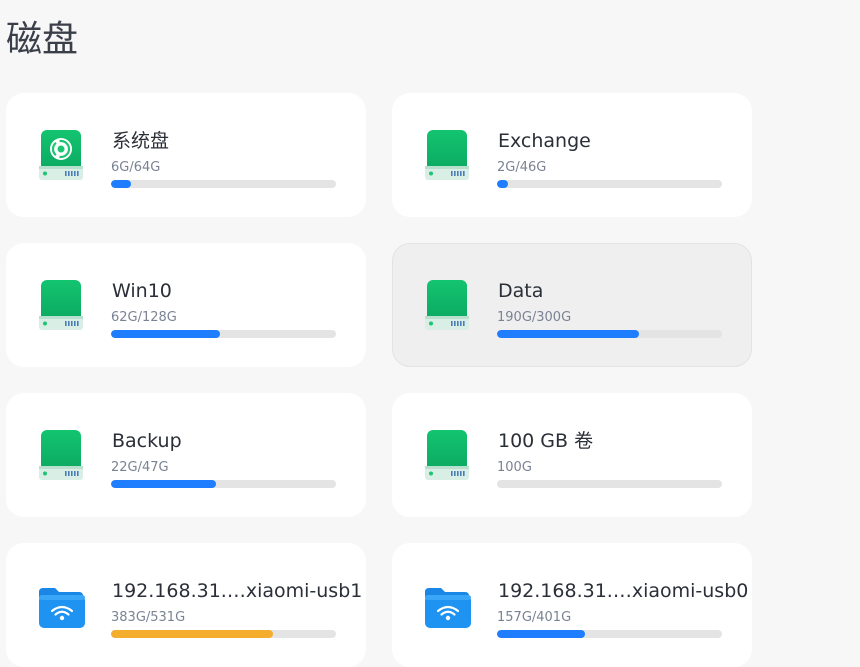  What do you see at coordinates (186, 155) in the screenshot?
I see `disk-card-0: 系统盘 6G/64G` at bounding box center [186, 155].